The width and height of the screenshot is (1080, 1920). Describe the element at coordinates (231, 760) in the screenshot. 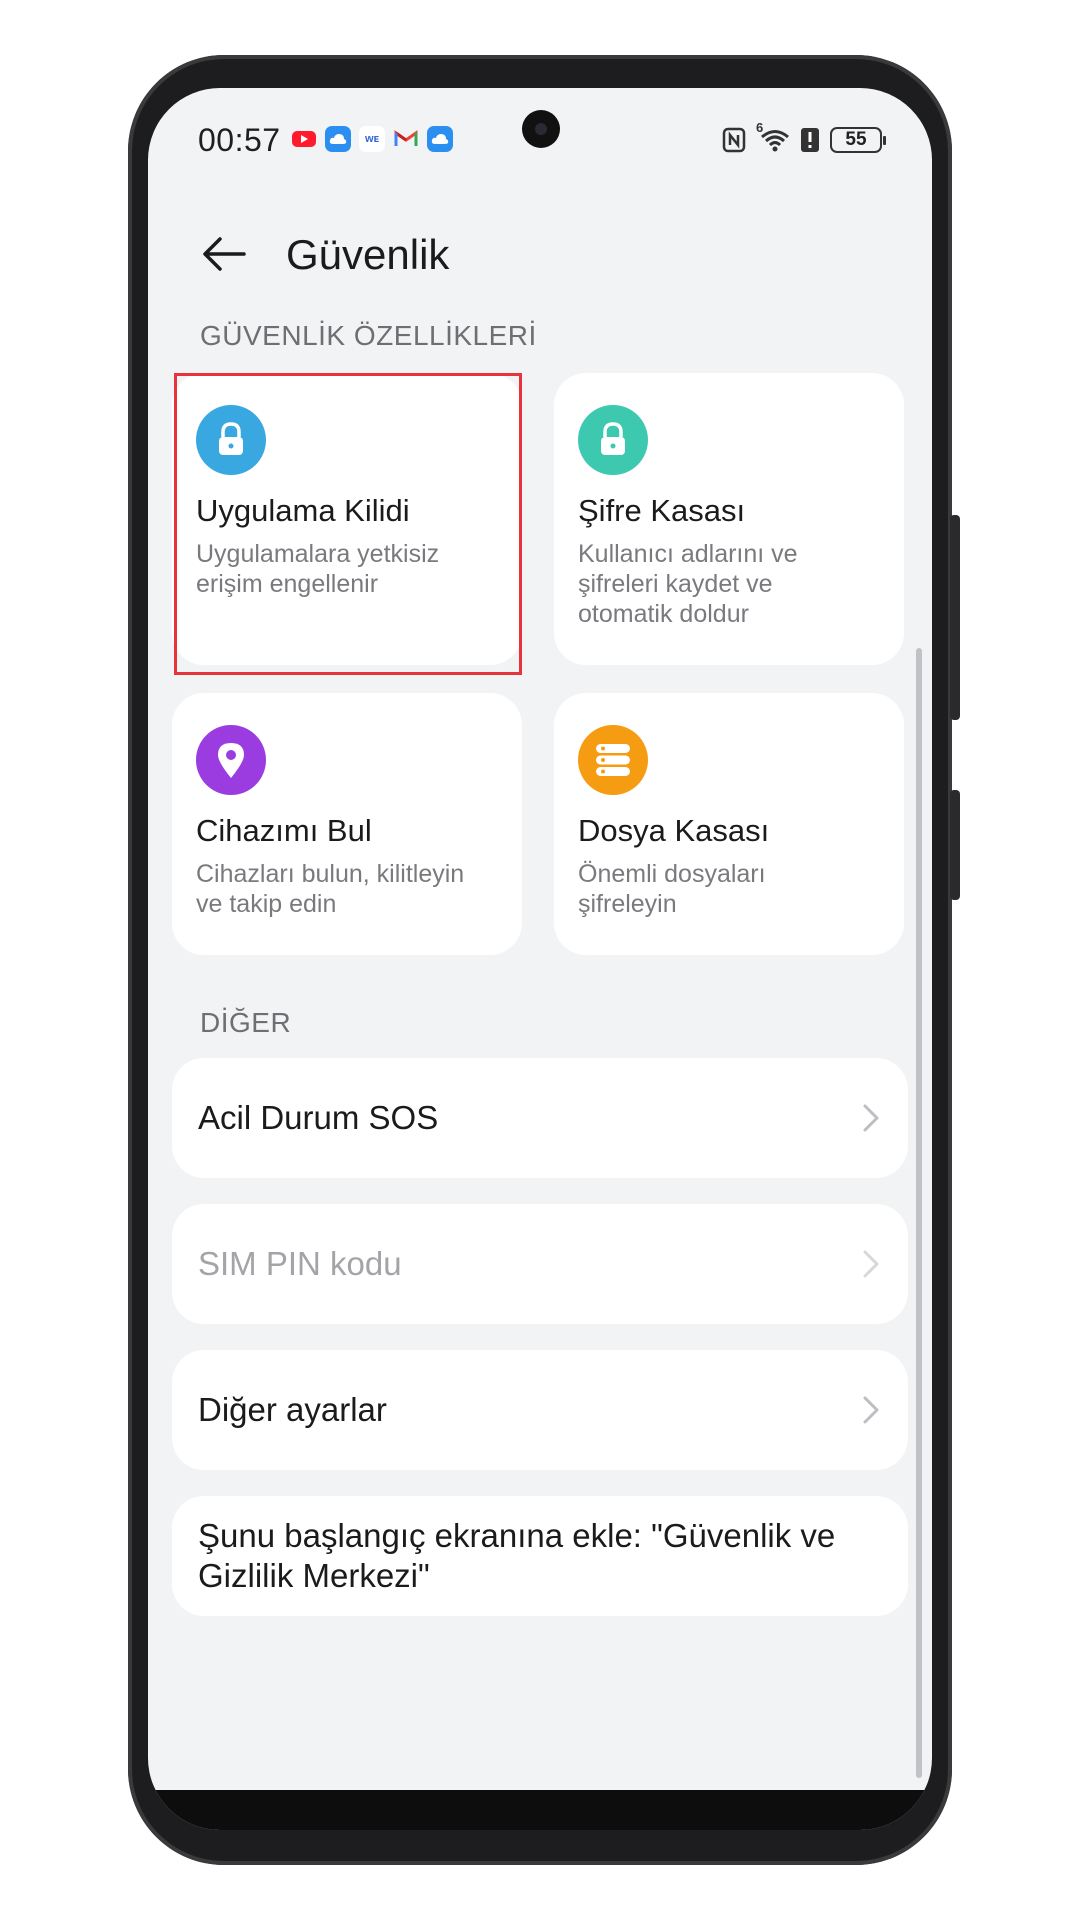

I see `location-pin-icon` at that location.